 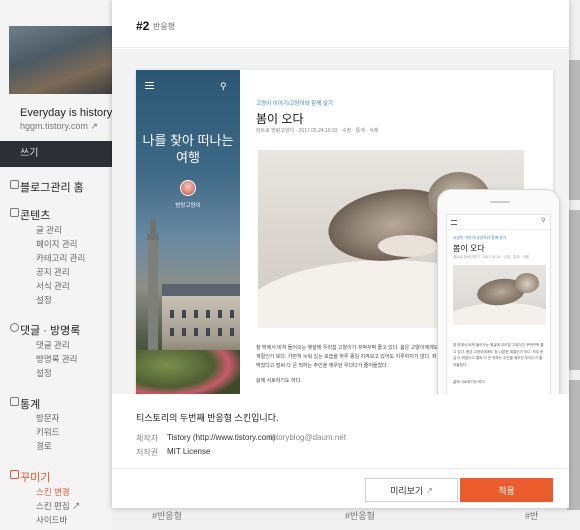 I want to click on sidebar-item-categories: 카테고리 관리, so click(x=60, y=258).